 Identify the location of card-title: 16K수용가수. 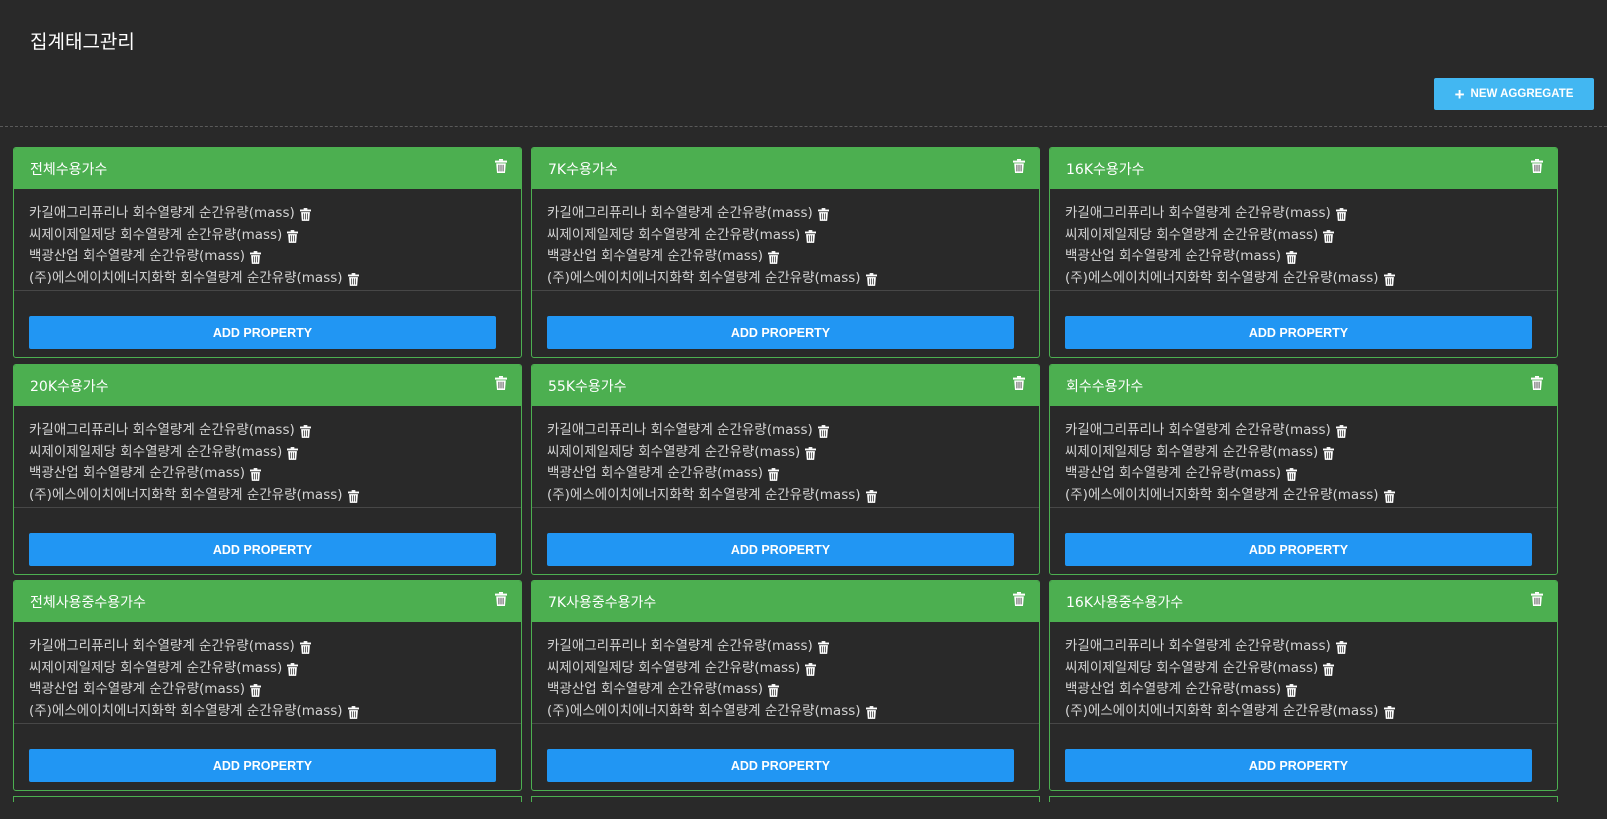
(1105, 170).